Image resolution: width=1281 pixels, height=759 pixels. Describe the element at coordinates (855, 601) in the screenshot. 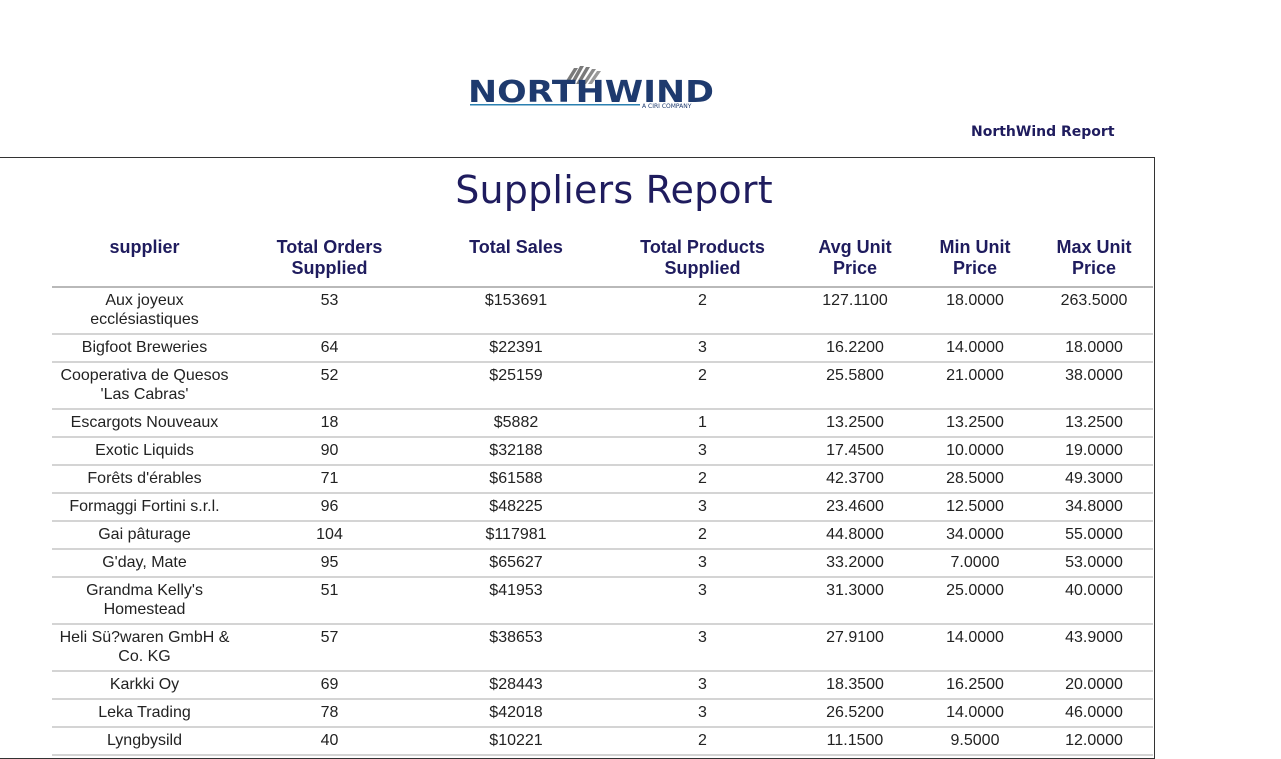

I see `avg-unit-price-cell: 31.3000` at that location.